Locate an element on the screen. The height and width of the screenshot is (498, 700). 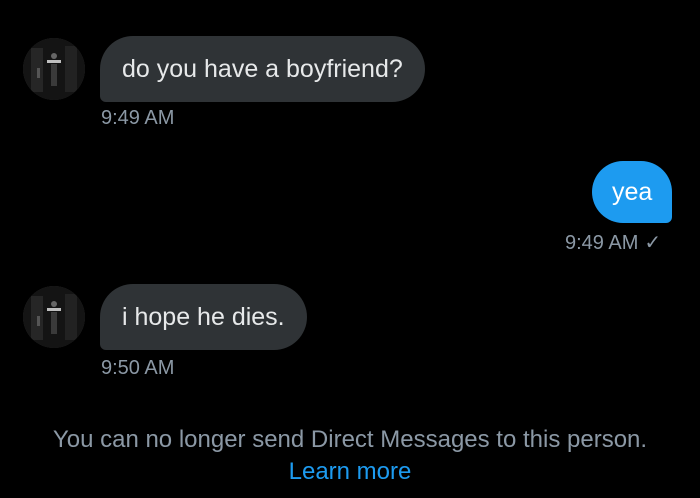
message-bubble-incoming: i hope he dies. is located at coordinates (203, 317).